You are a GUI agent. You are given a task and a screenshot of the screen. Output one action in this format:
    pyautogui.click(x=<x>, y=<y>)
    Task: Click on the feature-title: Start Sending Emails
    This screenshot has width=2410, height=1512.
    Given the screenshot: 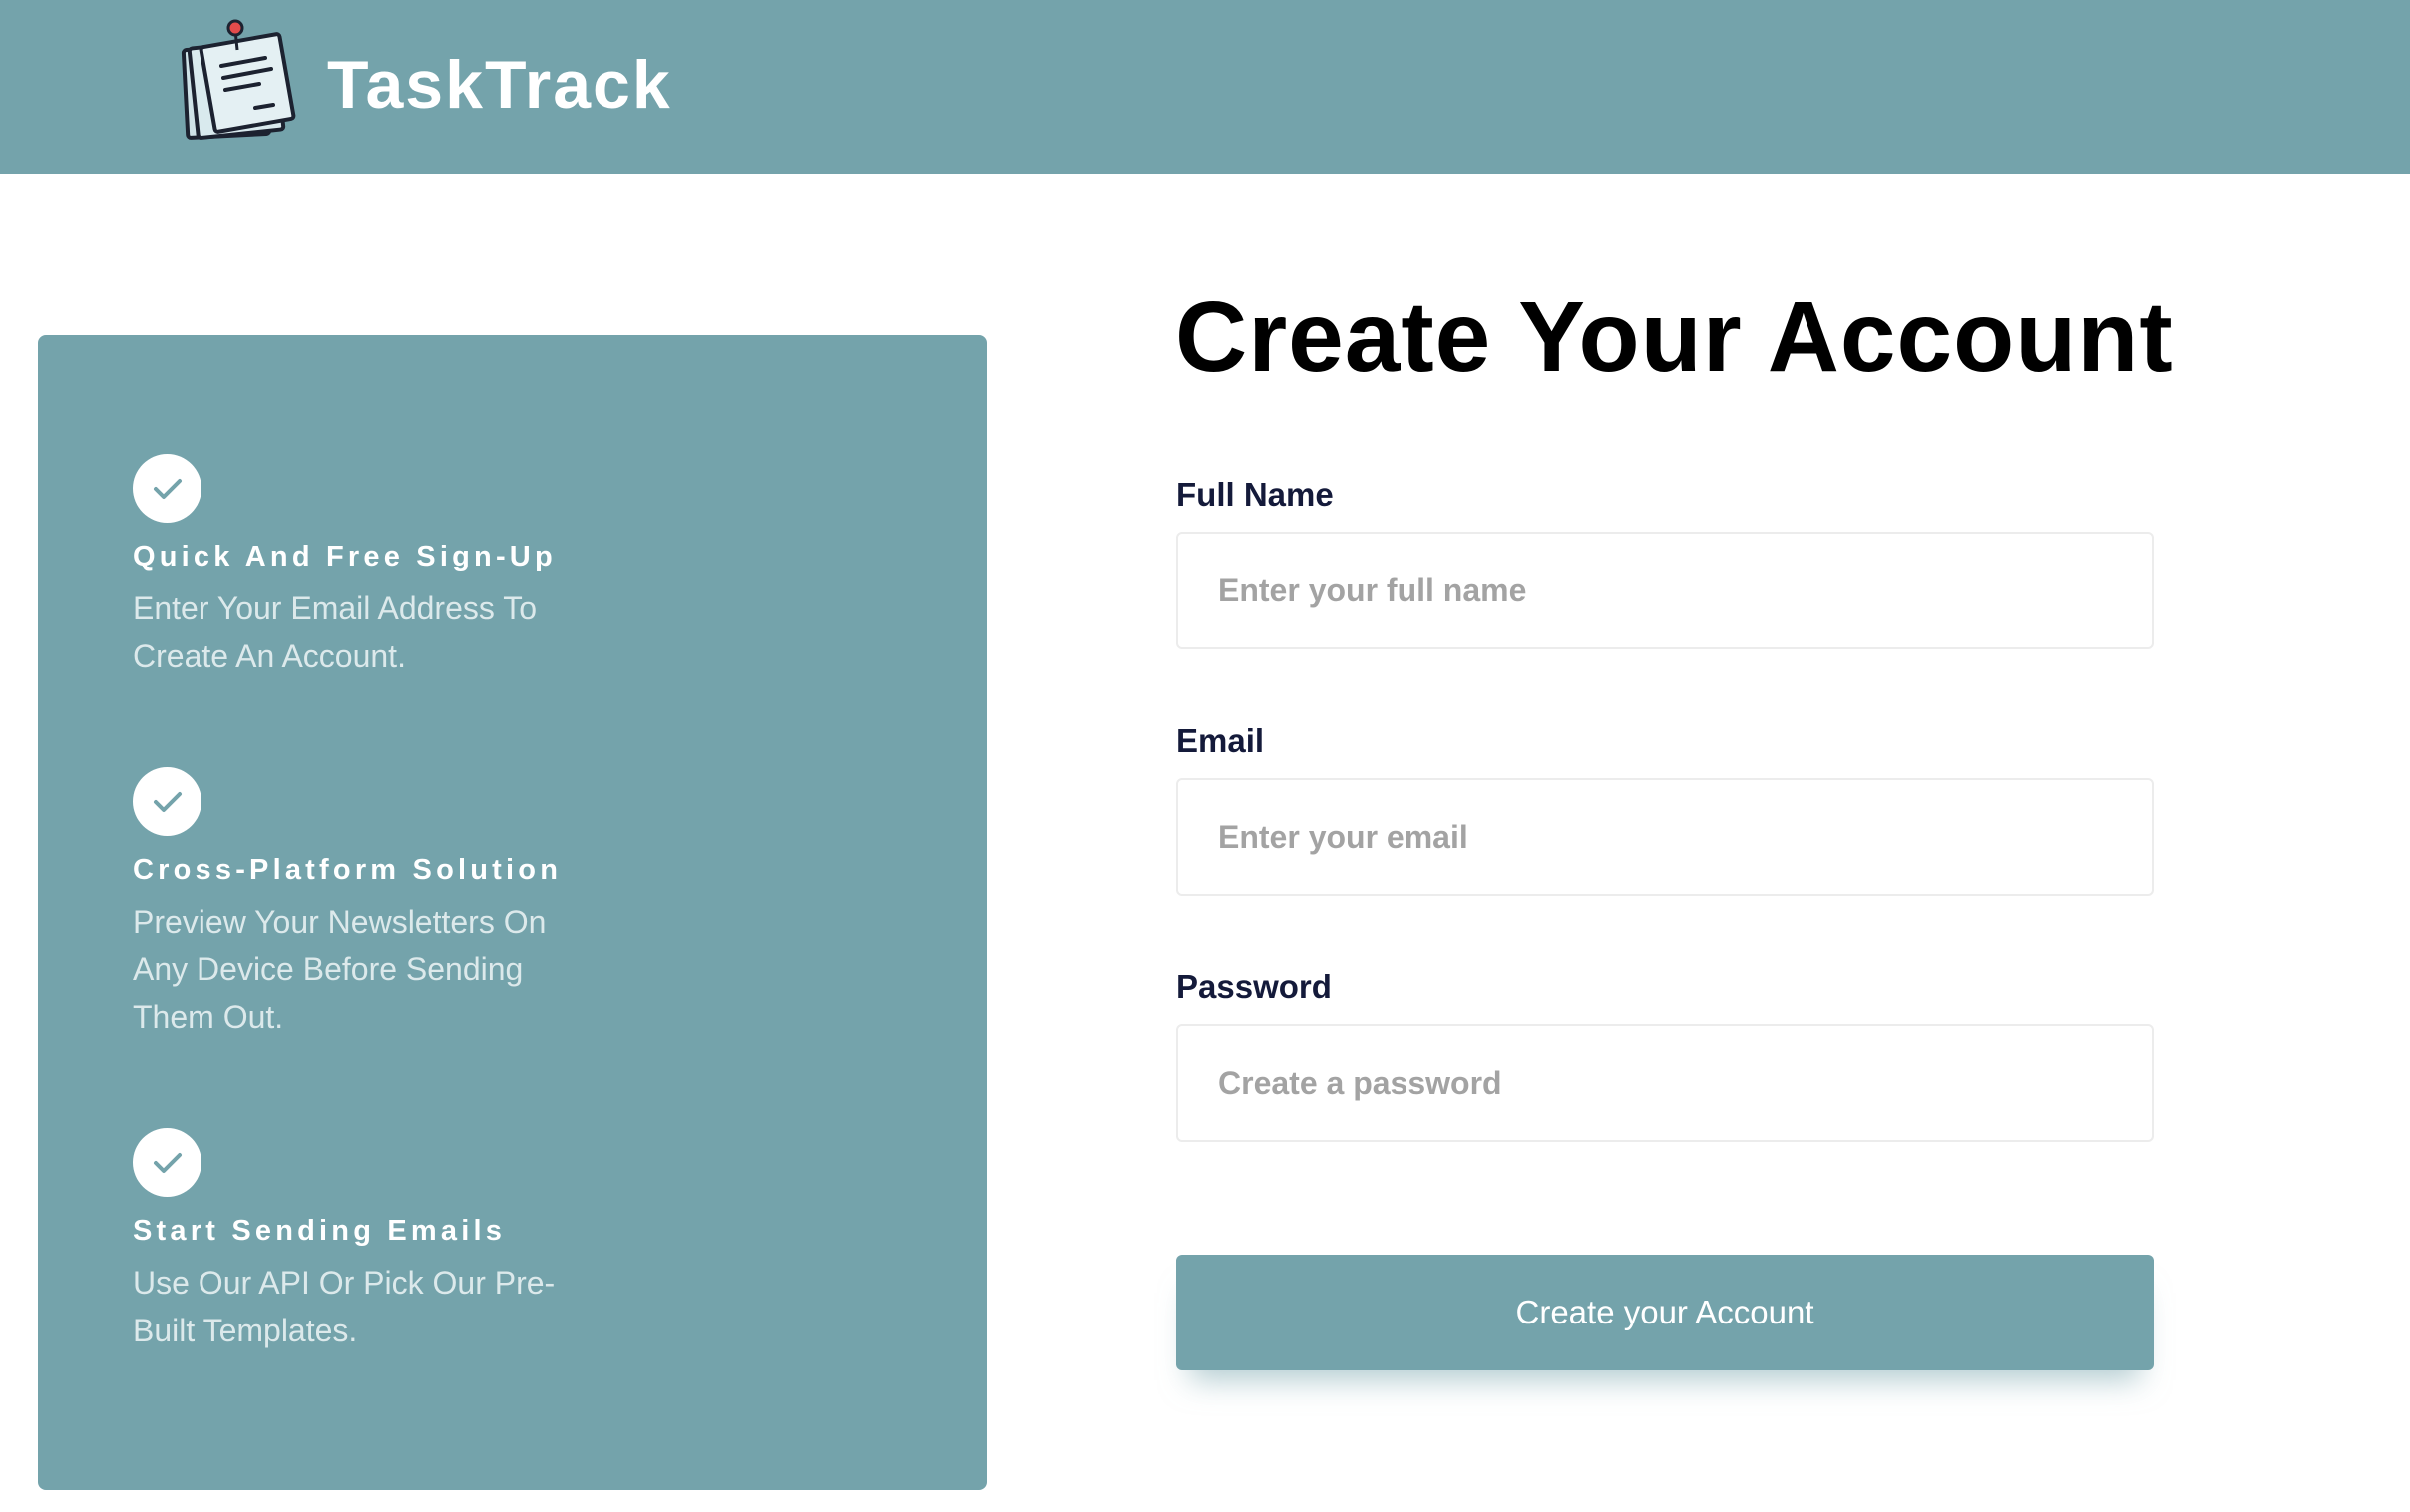 What is the action you would take?
    pyautogui.click(x=320, y=1231)
    